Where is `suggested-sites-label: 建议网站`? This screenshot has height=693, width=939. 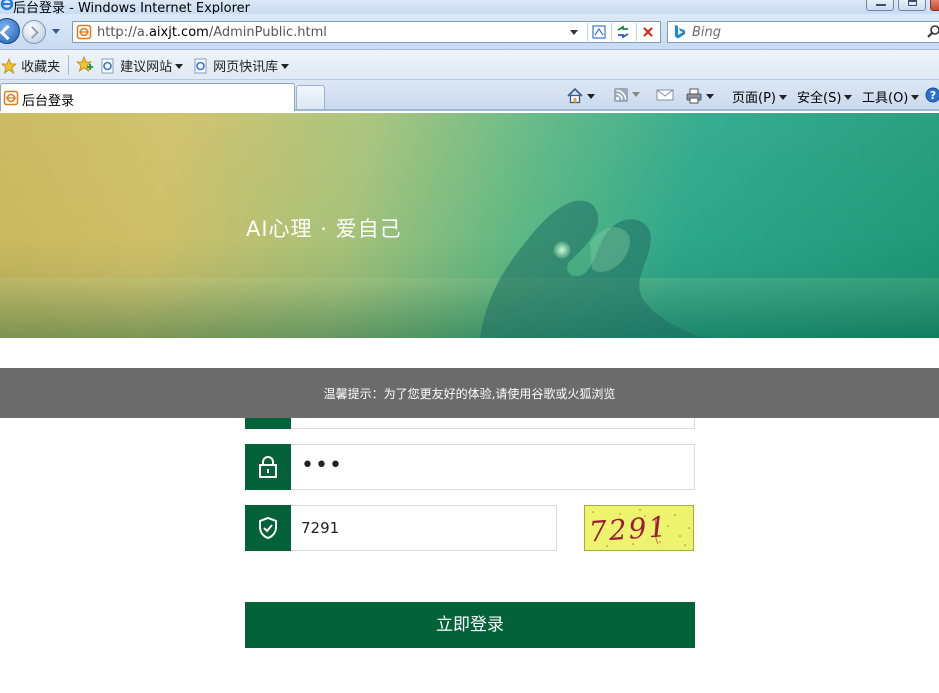 suggested-sites-label: 建议网站 is located at coordinates (146, 67).